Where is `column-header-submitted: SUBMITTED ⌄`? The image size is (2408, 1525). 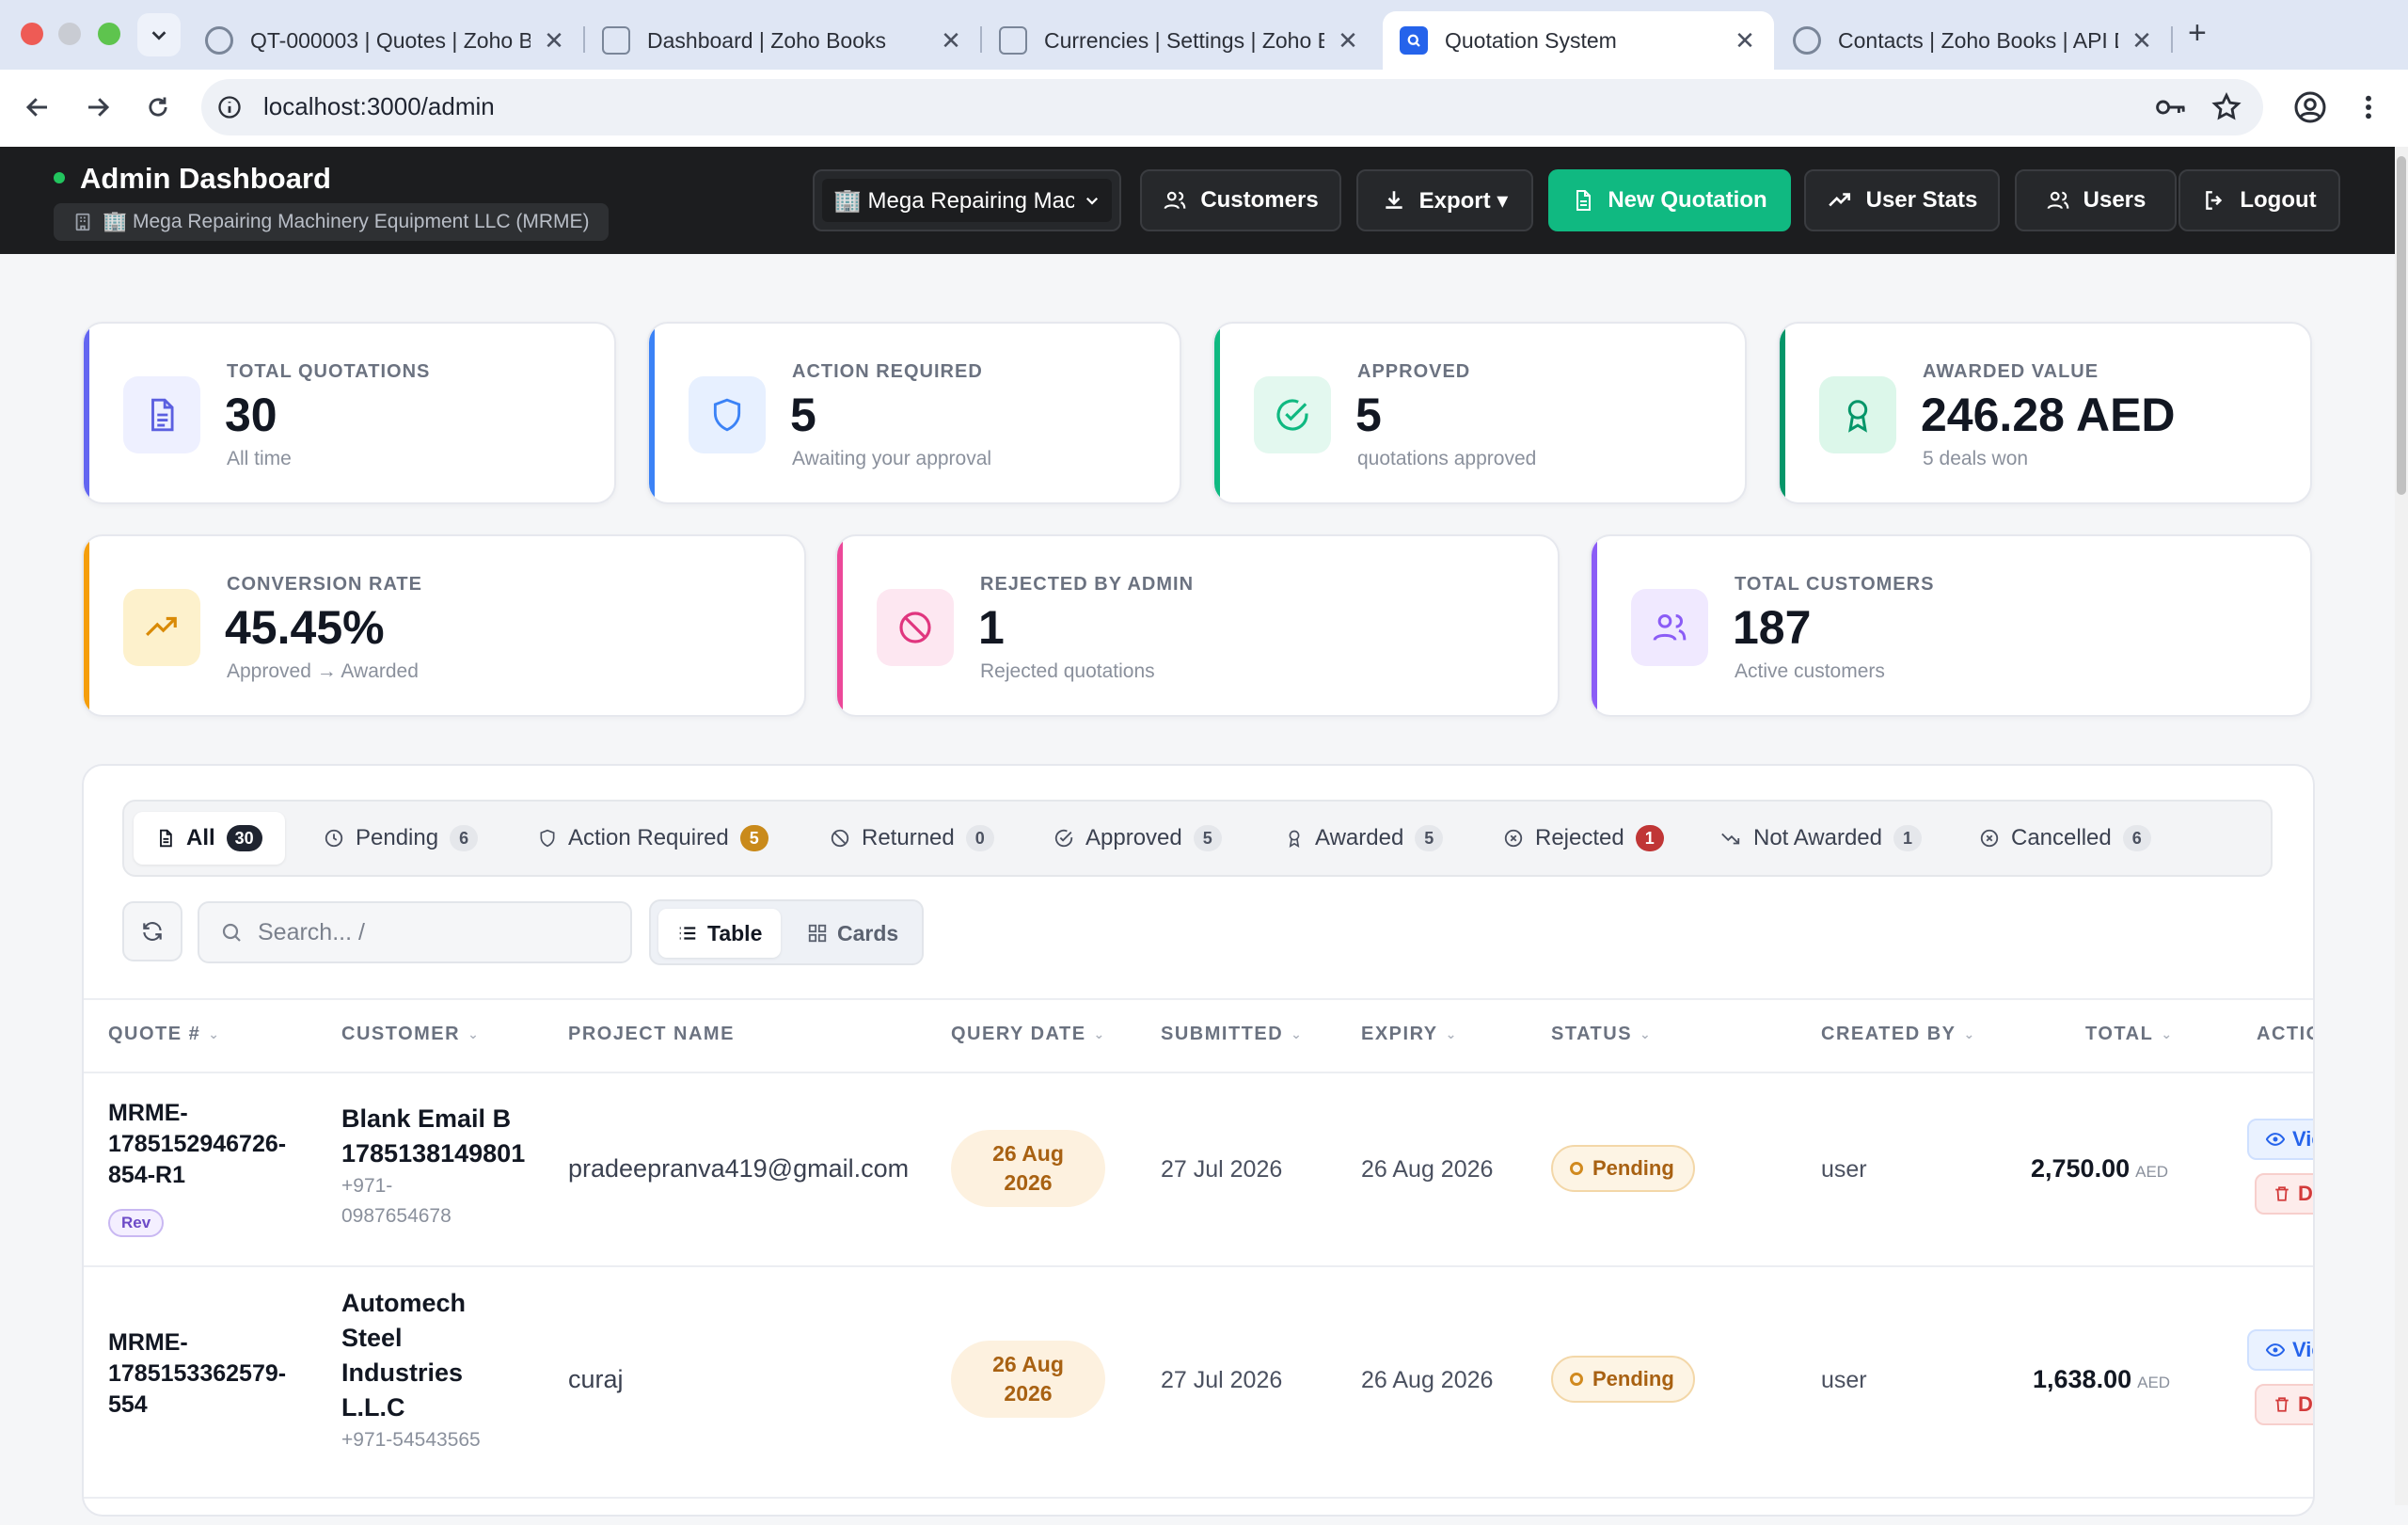
column-header-submitted: SUBMITTED ⌄ is located at coordinates (1232, 1034).